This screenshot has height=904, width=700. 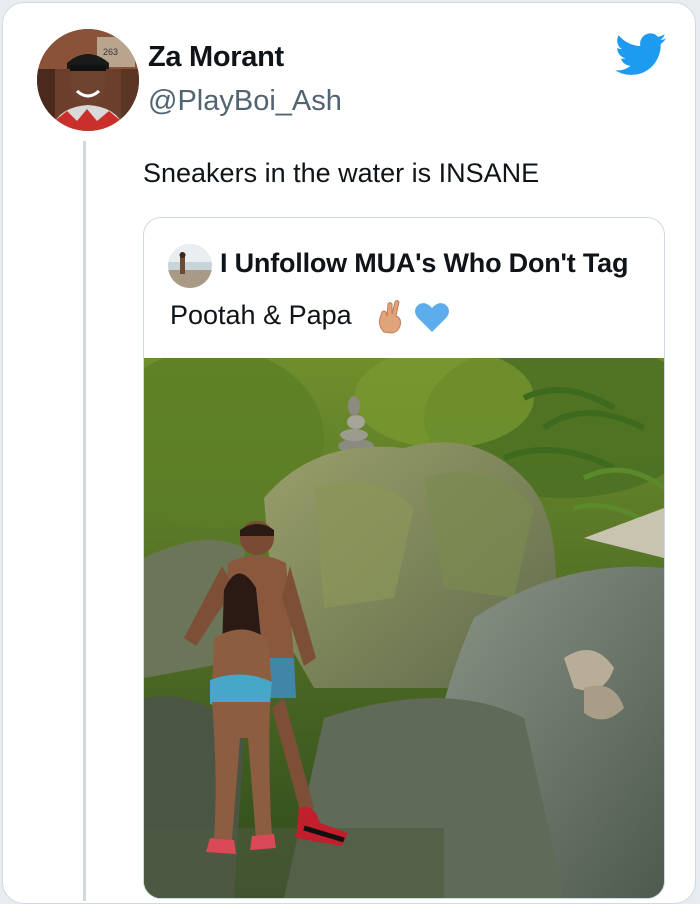 What do you see at coordinates (88, 80) in the screenshot?
I see `author-avatar: 263` at bounding box center [88, 80].